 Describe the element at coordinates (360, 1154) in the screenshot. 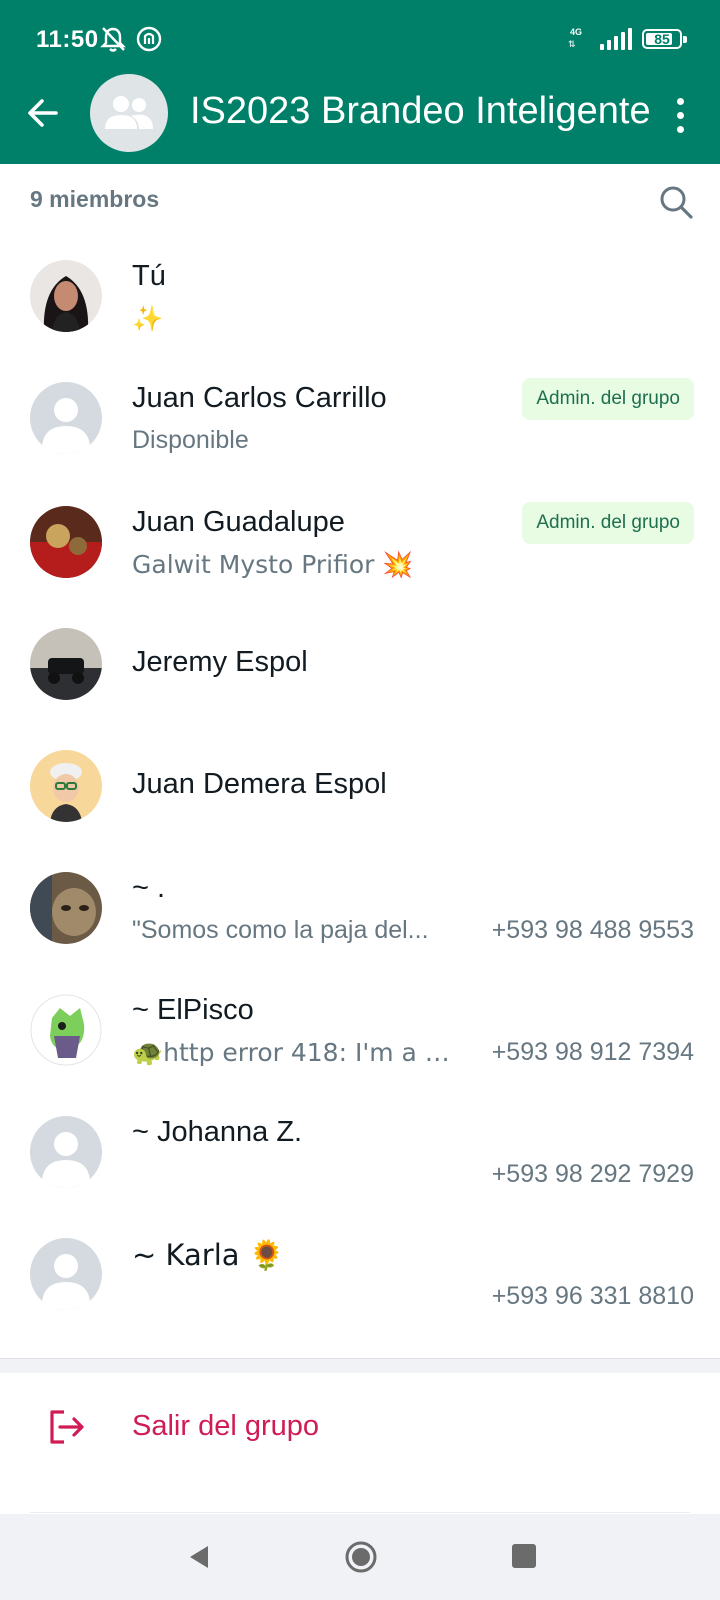

I see `member-row: ~ Johanna Z. +593 98 292 7929` at that location.